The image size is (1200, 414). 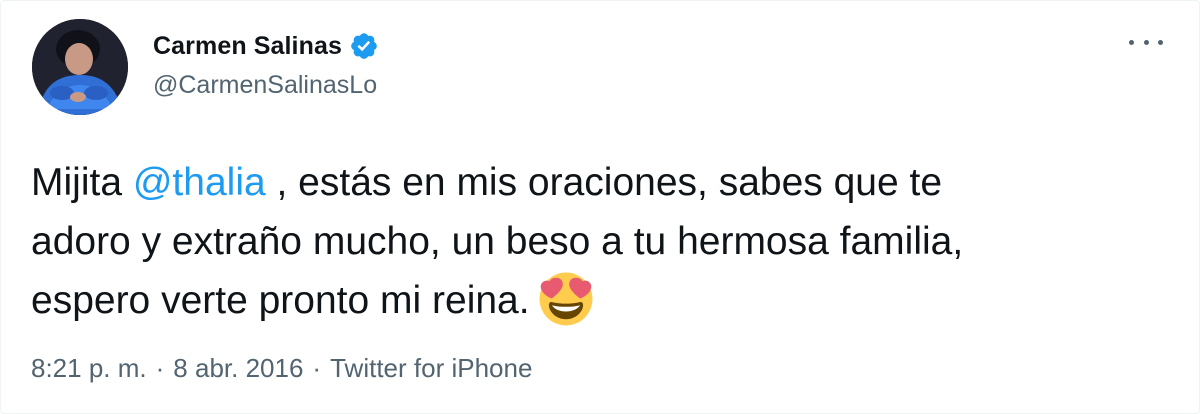 I want to click on tweet-line-3-text: espero verte pronto mi reina., so click(x=280, y=300).